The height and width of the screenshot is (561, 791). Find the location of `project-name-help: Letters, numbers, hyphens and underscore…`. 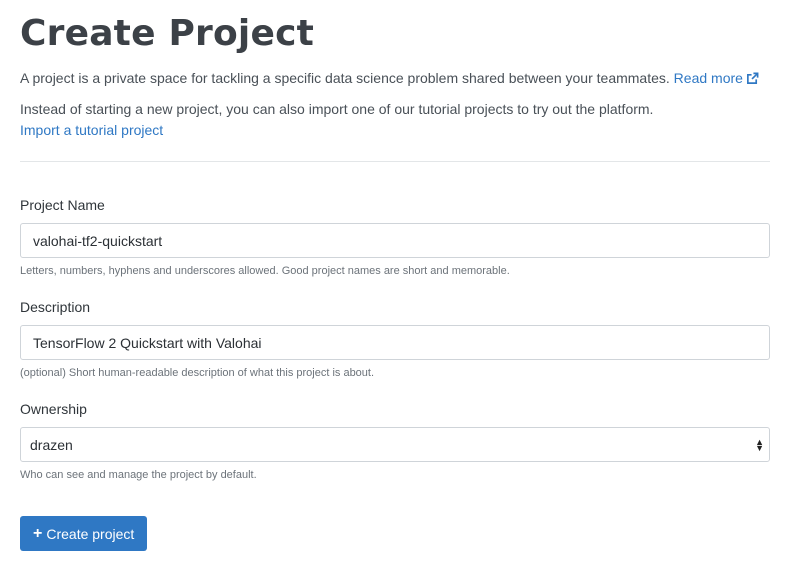

project-name-help: Letters, numbers, hyphens and underscore… is located at coordinates (265, 271).